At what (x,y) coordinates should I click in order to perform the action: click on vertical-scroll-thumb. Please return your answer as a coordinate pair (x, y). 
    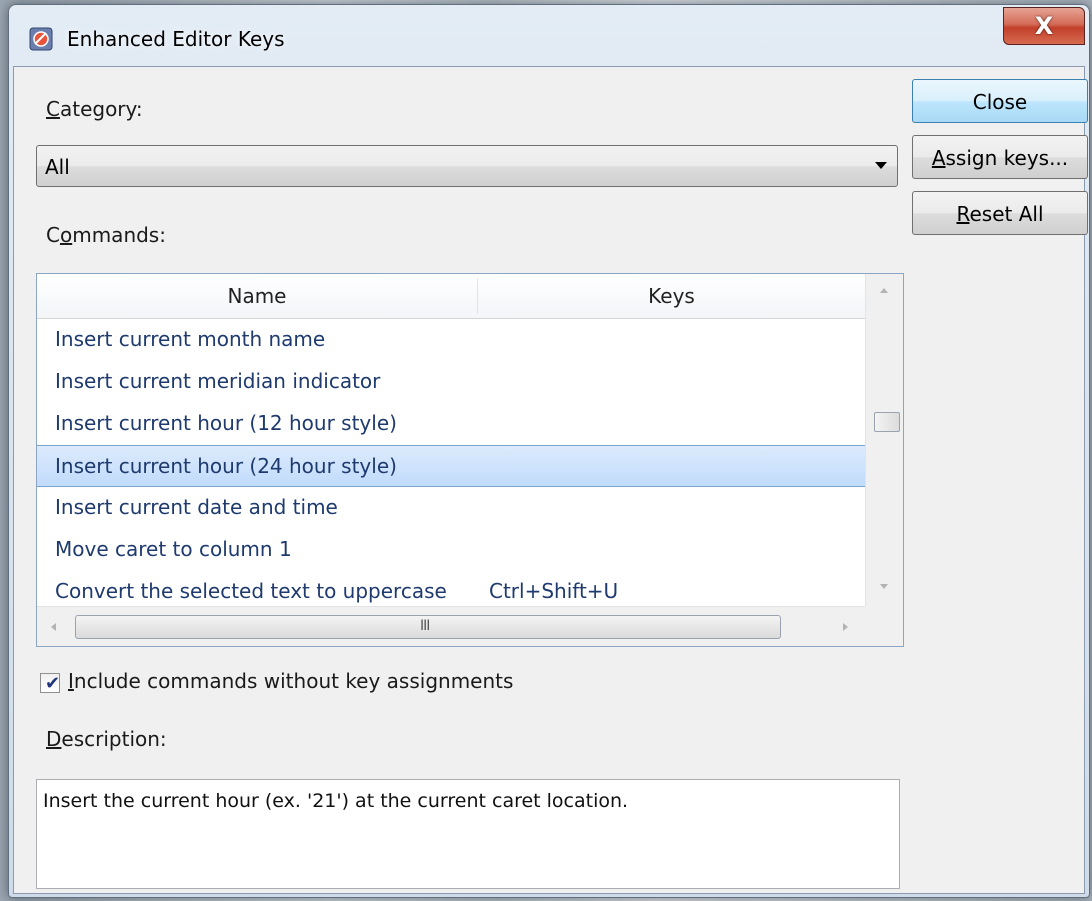
    Looking at the image, I should click on (887, 422).